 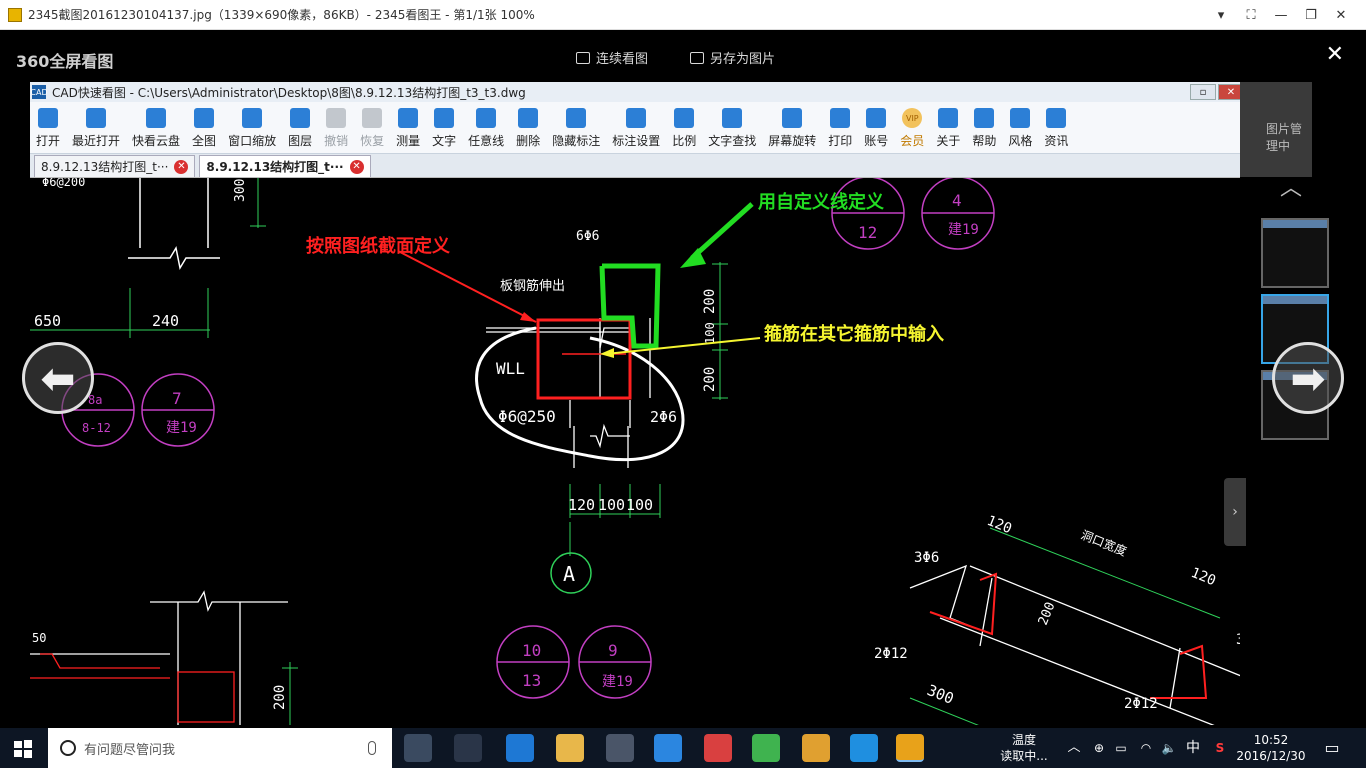 What do you see at coordinates (607, 353) in the screenshot?
I see `yellow-arrowhead` at bounding box center [607, 353].